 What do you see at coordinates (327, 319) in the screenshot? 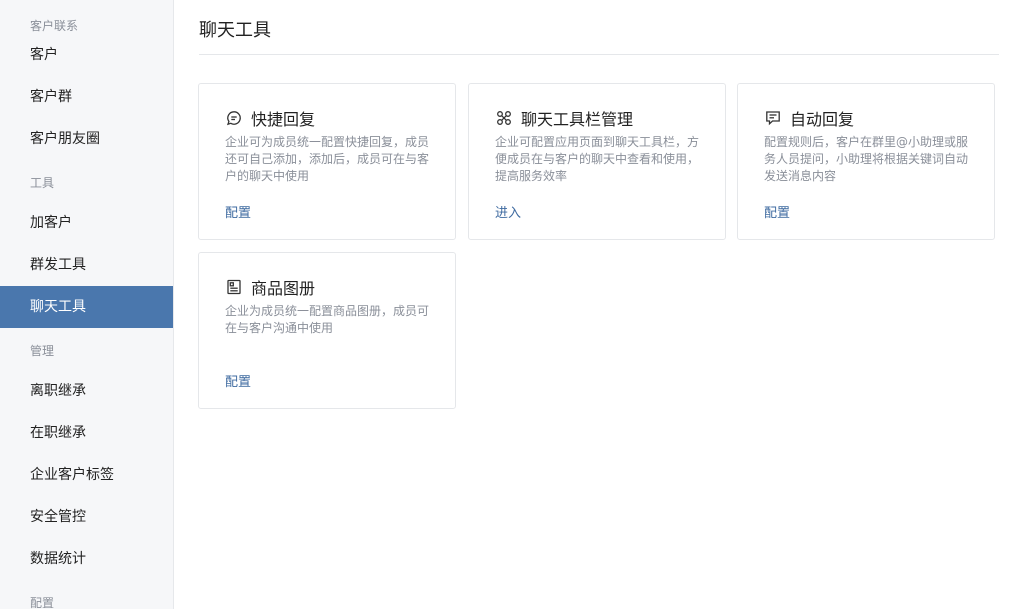
I see `card-description: 企业为成员统一配置商品图册，成员可在与客户沟通中使用` at bounding box center [327, 319].